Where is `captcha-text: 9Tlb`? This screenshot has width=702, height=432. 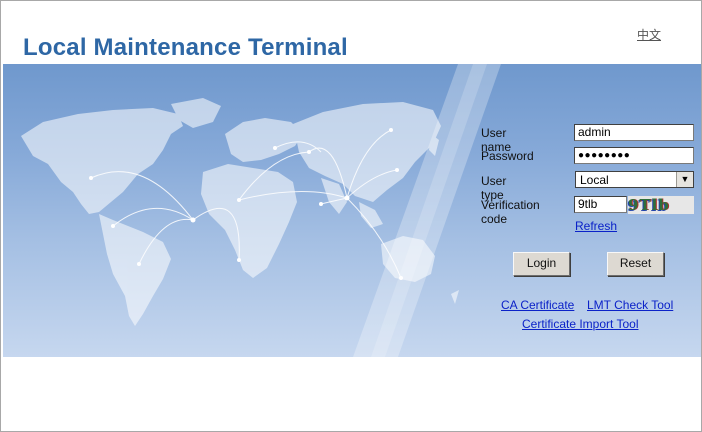
captcha-text: 9Tlb is located at coordinates (649, 205).